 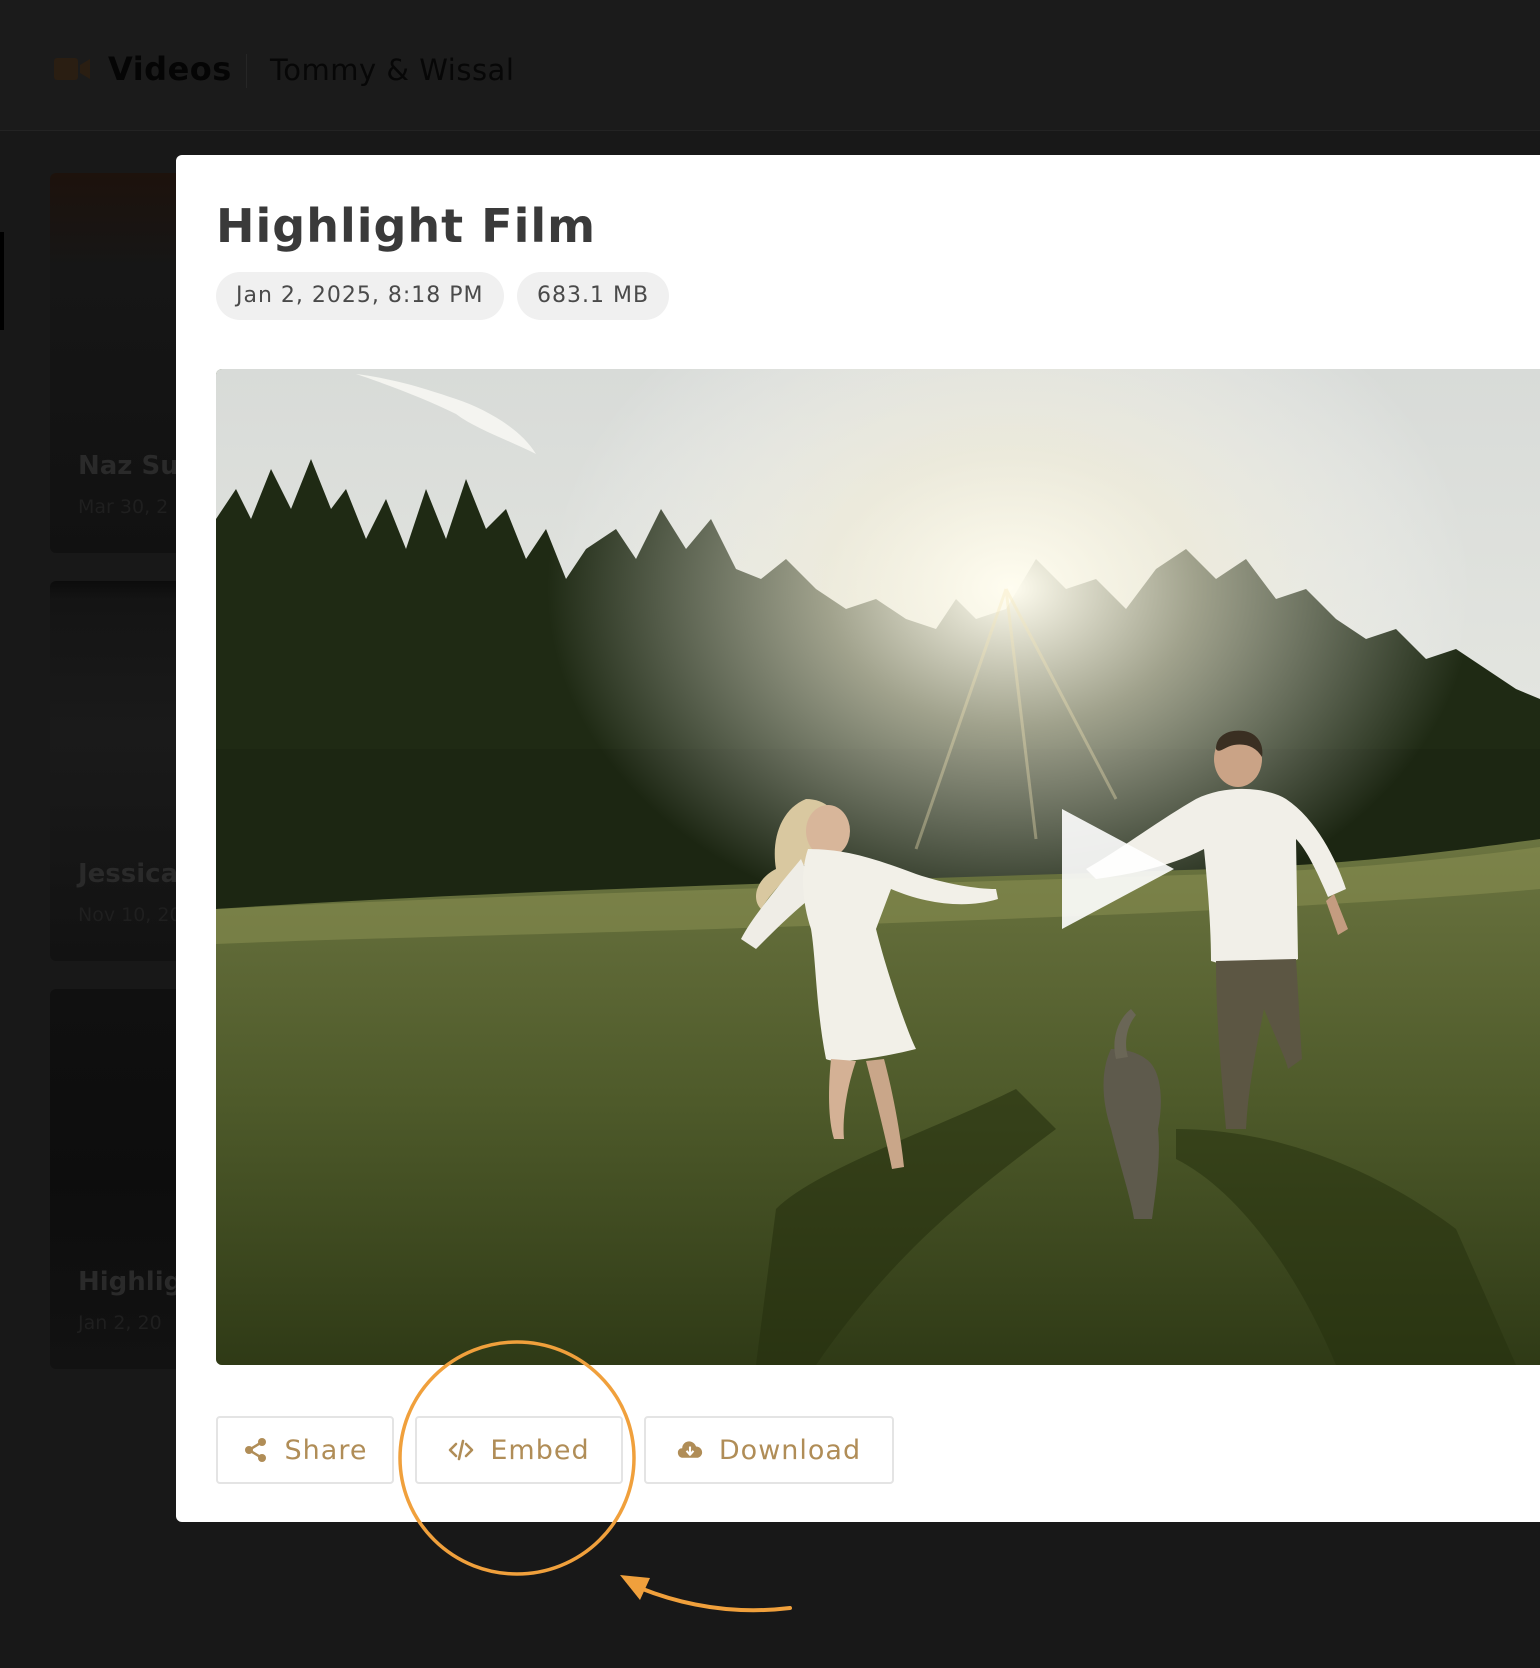 I want to click on video-card-date: Mar 30, 2, so click(x=123, y=507).